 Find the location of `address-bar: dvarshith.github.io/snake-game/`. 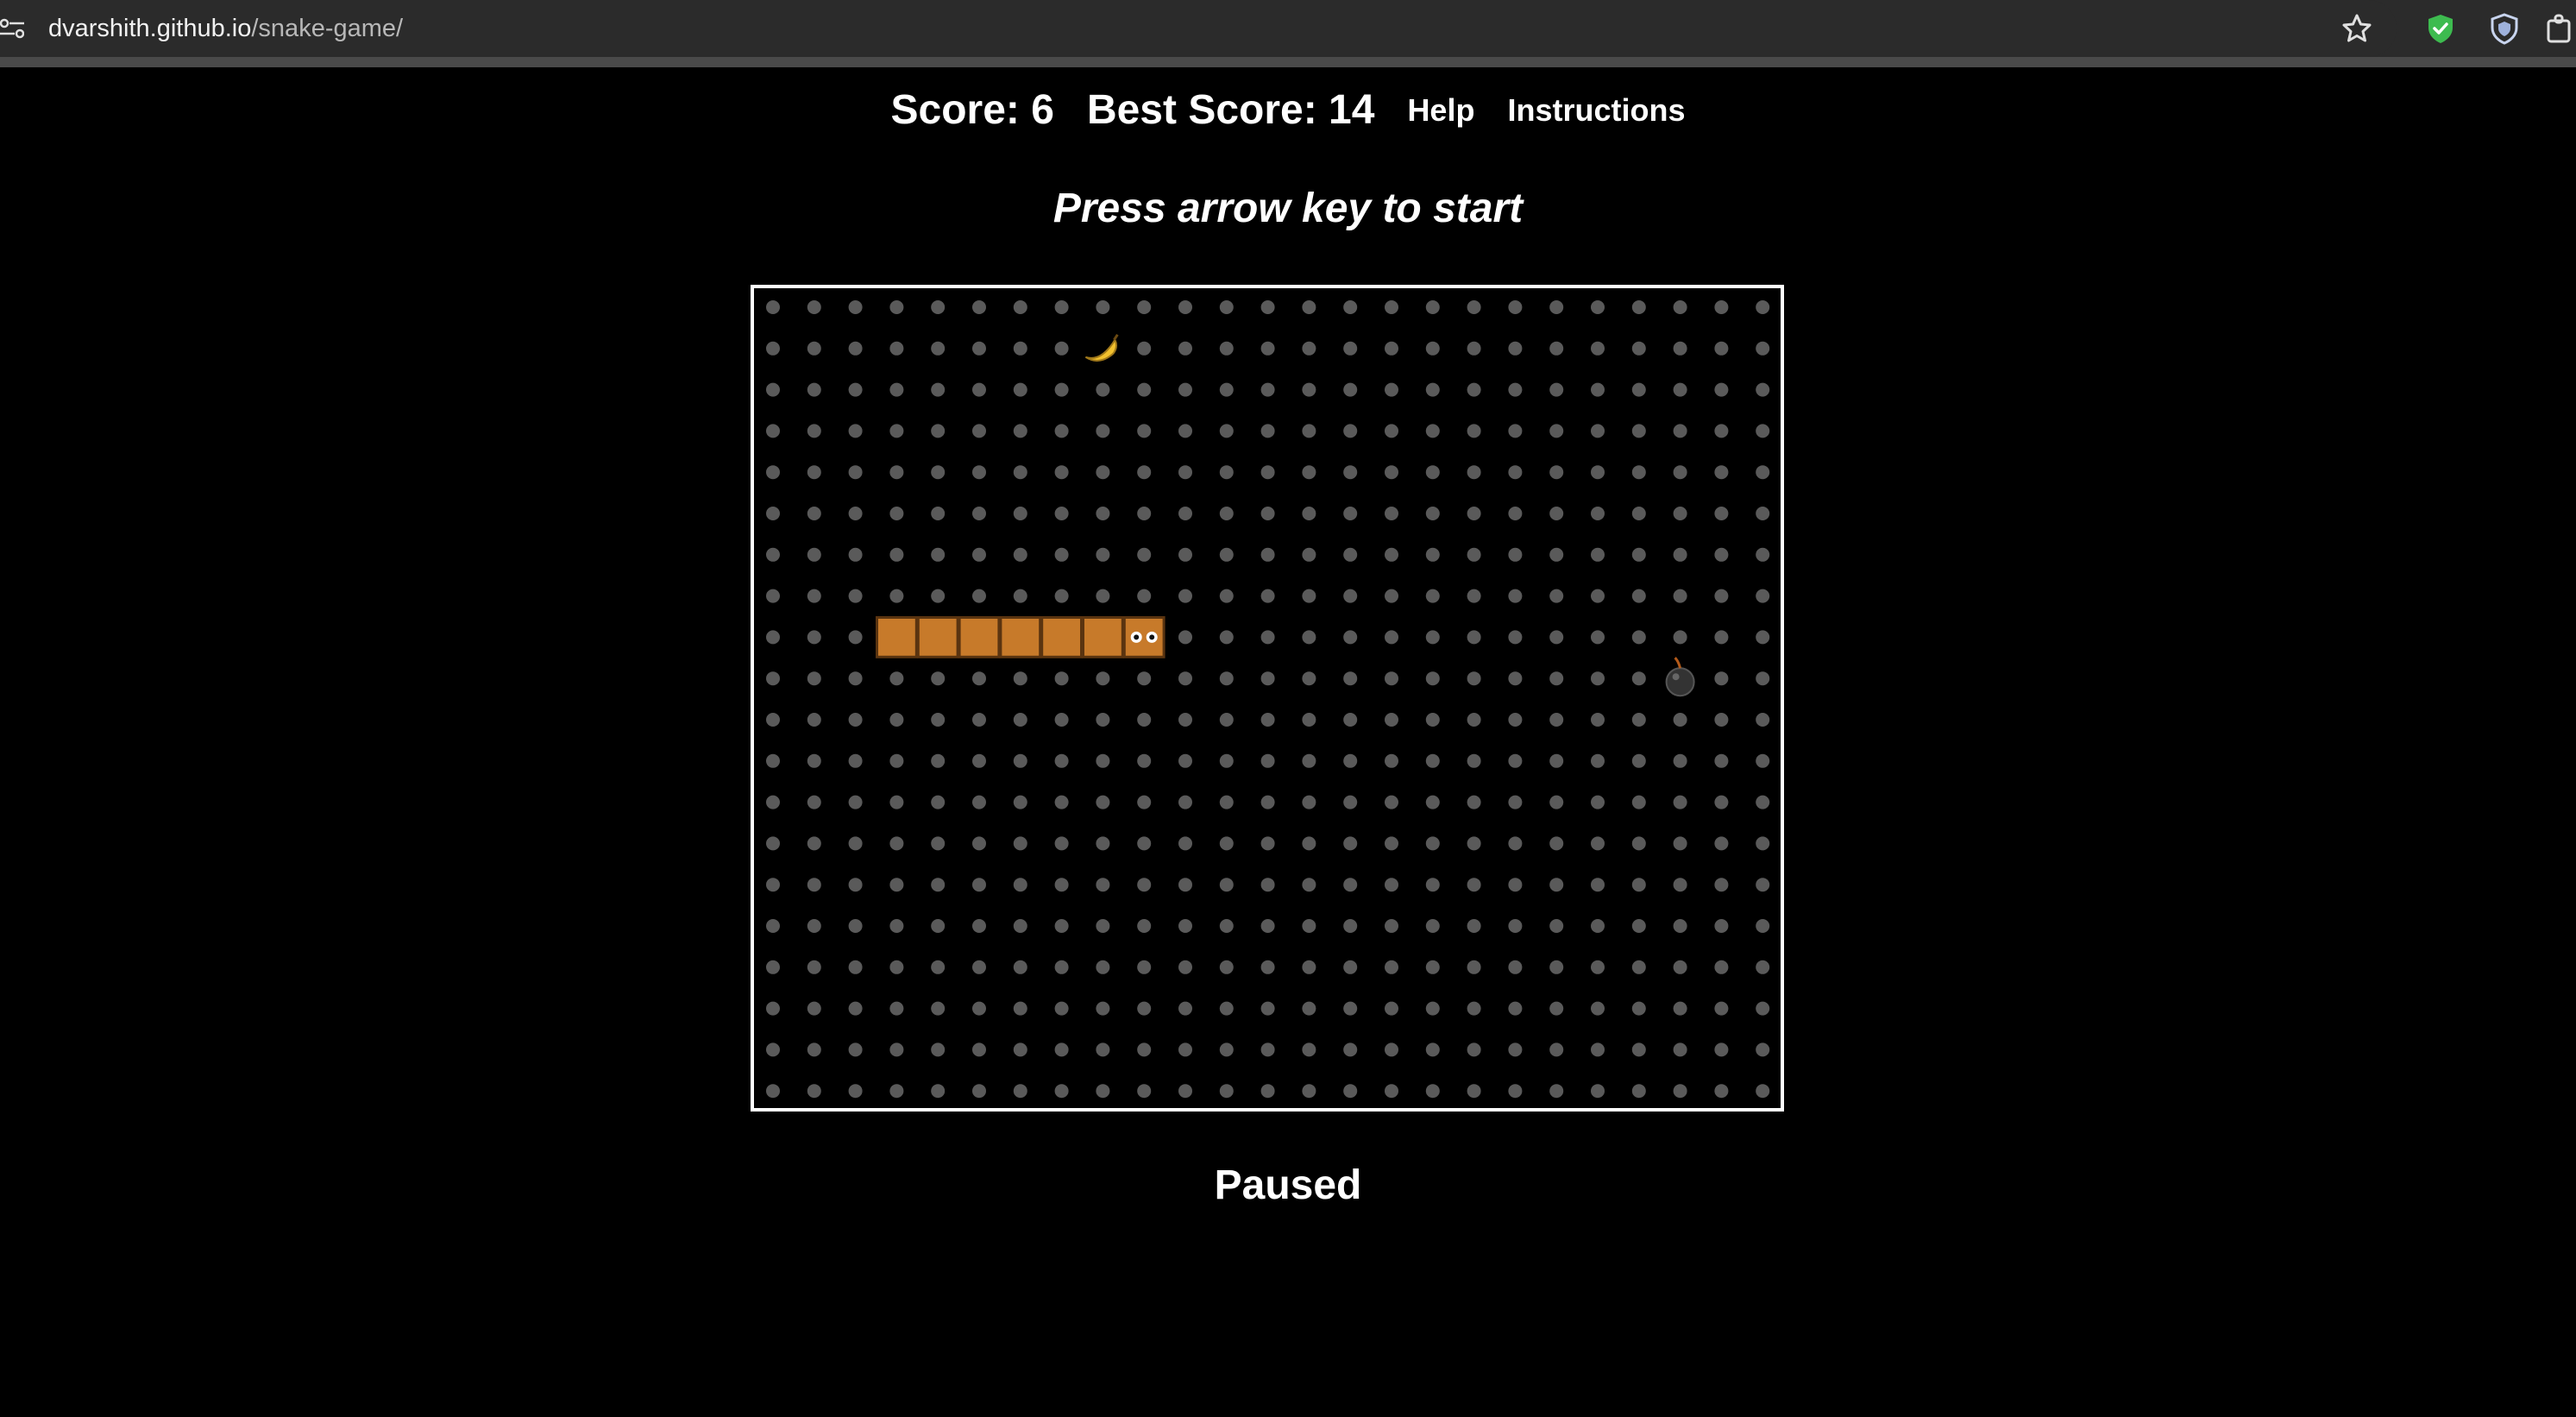

address-bar: dvarshith.github.io/snake-game/ is located at coordinates (1198, 28).